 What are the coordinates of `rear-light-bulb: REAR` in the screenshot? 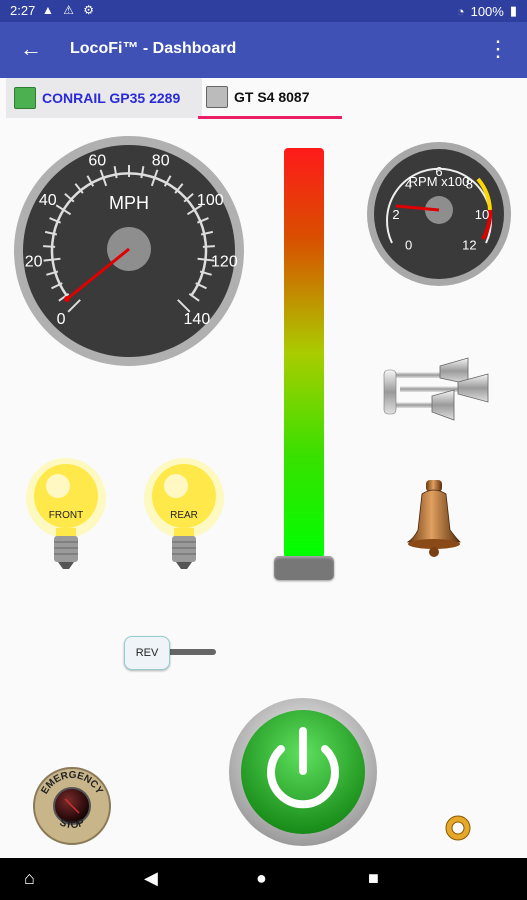 It's located at (184, 516).